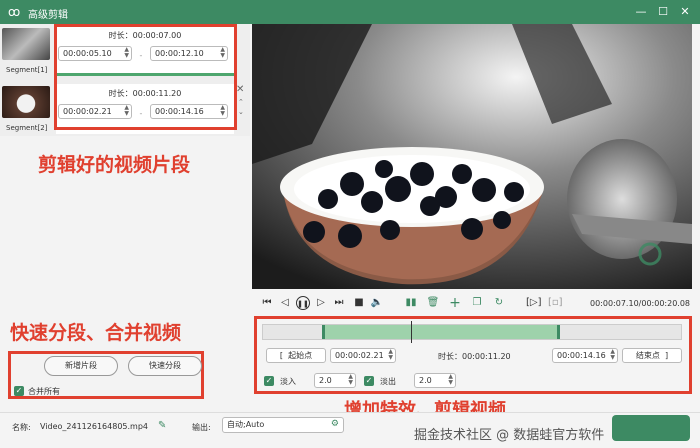 The width and height of the screenshot is (700, 448). I want to click on maximize-button: ☐, so click(663, 12).